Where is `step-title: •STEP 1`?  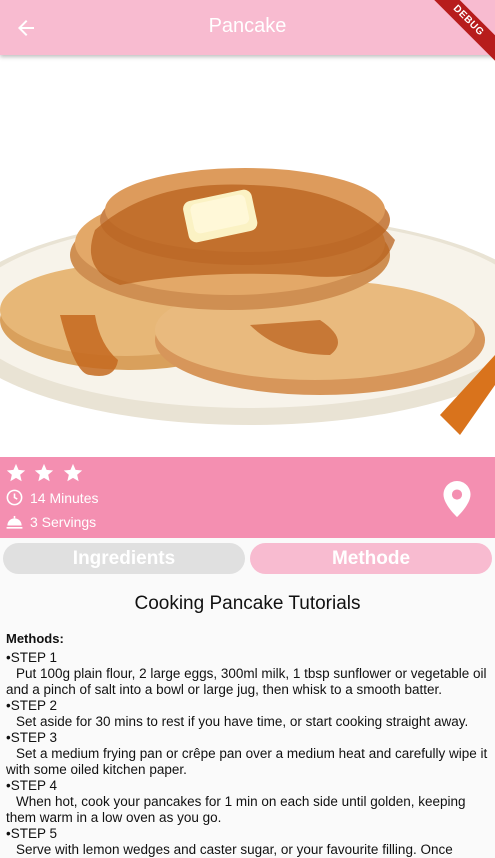
step-title: •STEP 1 is located at coordinates (32, 657).